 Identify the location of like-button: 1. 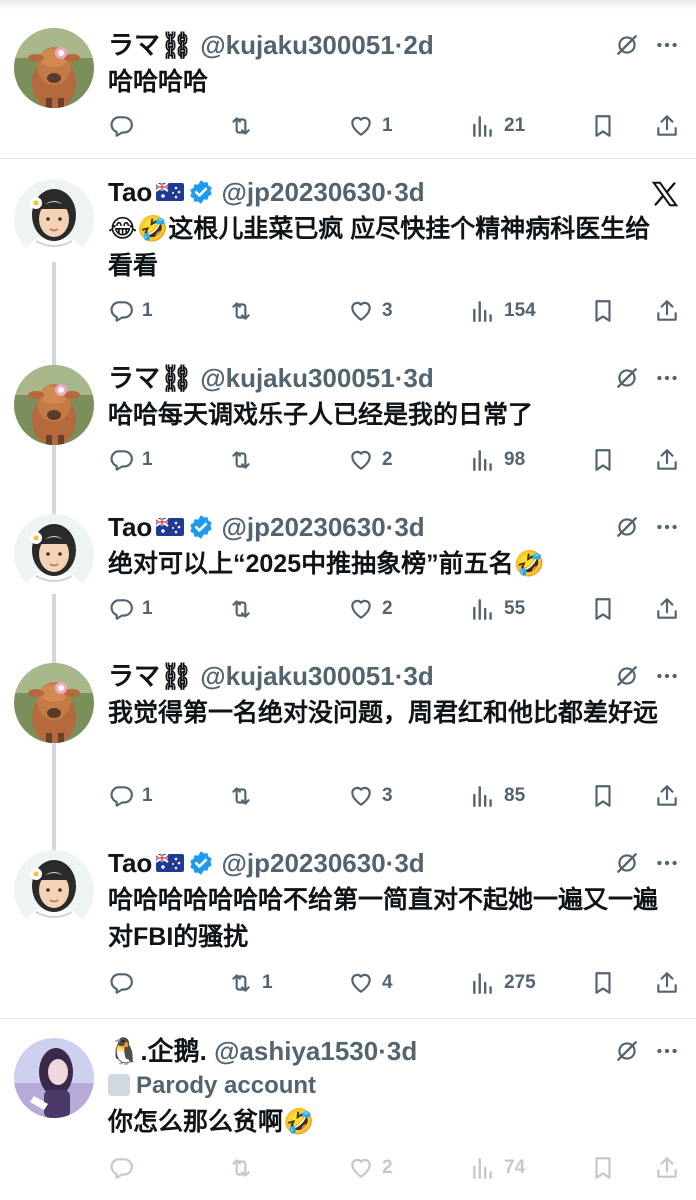
(370, 126).